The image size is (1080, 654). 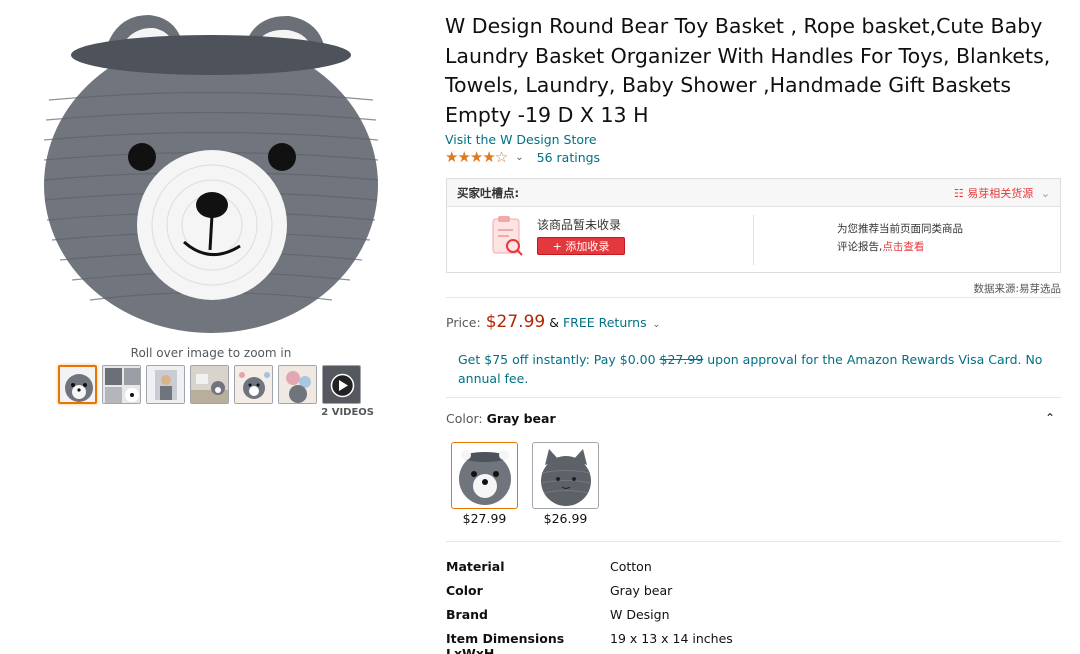 What do you see at coordinates (341, 384) in the screenshot?
I see `video-thumbnail` at bounding box center [341, 384].